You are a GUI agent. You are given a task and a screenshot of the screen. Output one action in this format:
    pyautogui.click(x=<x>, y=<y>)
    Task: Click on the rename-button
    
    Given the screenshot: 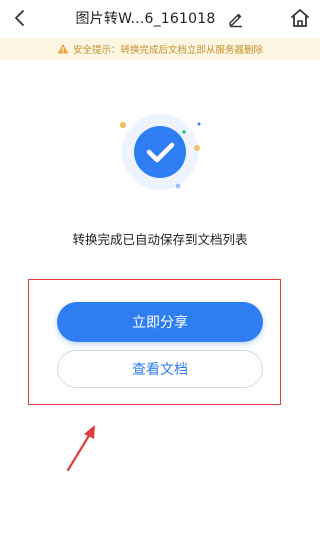 What is the action you would take?
    pyautogui.click(x=236, y=19)
    